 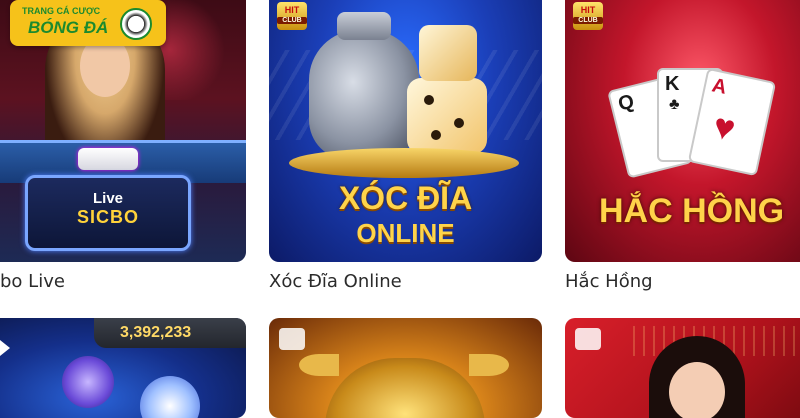 I want to click on card-a-rank: A, so click(x=719, y=86).